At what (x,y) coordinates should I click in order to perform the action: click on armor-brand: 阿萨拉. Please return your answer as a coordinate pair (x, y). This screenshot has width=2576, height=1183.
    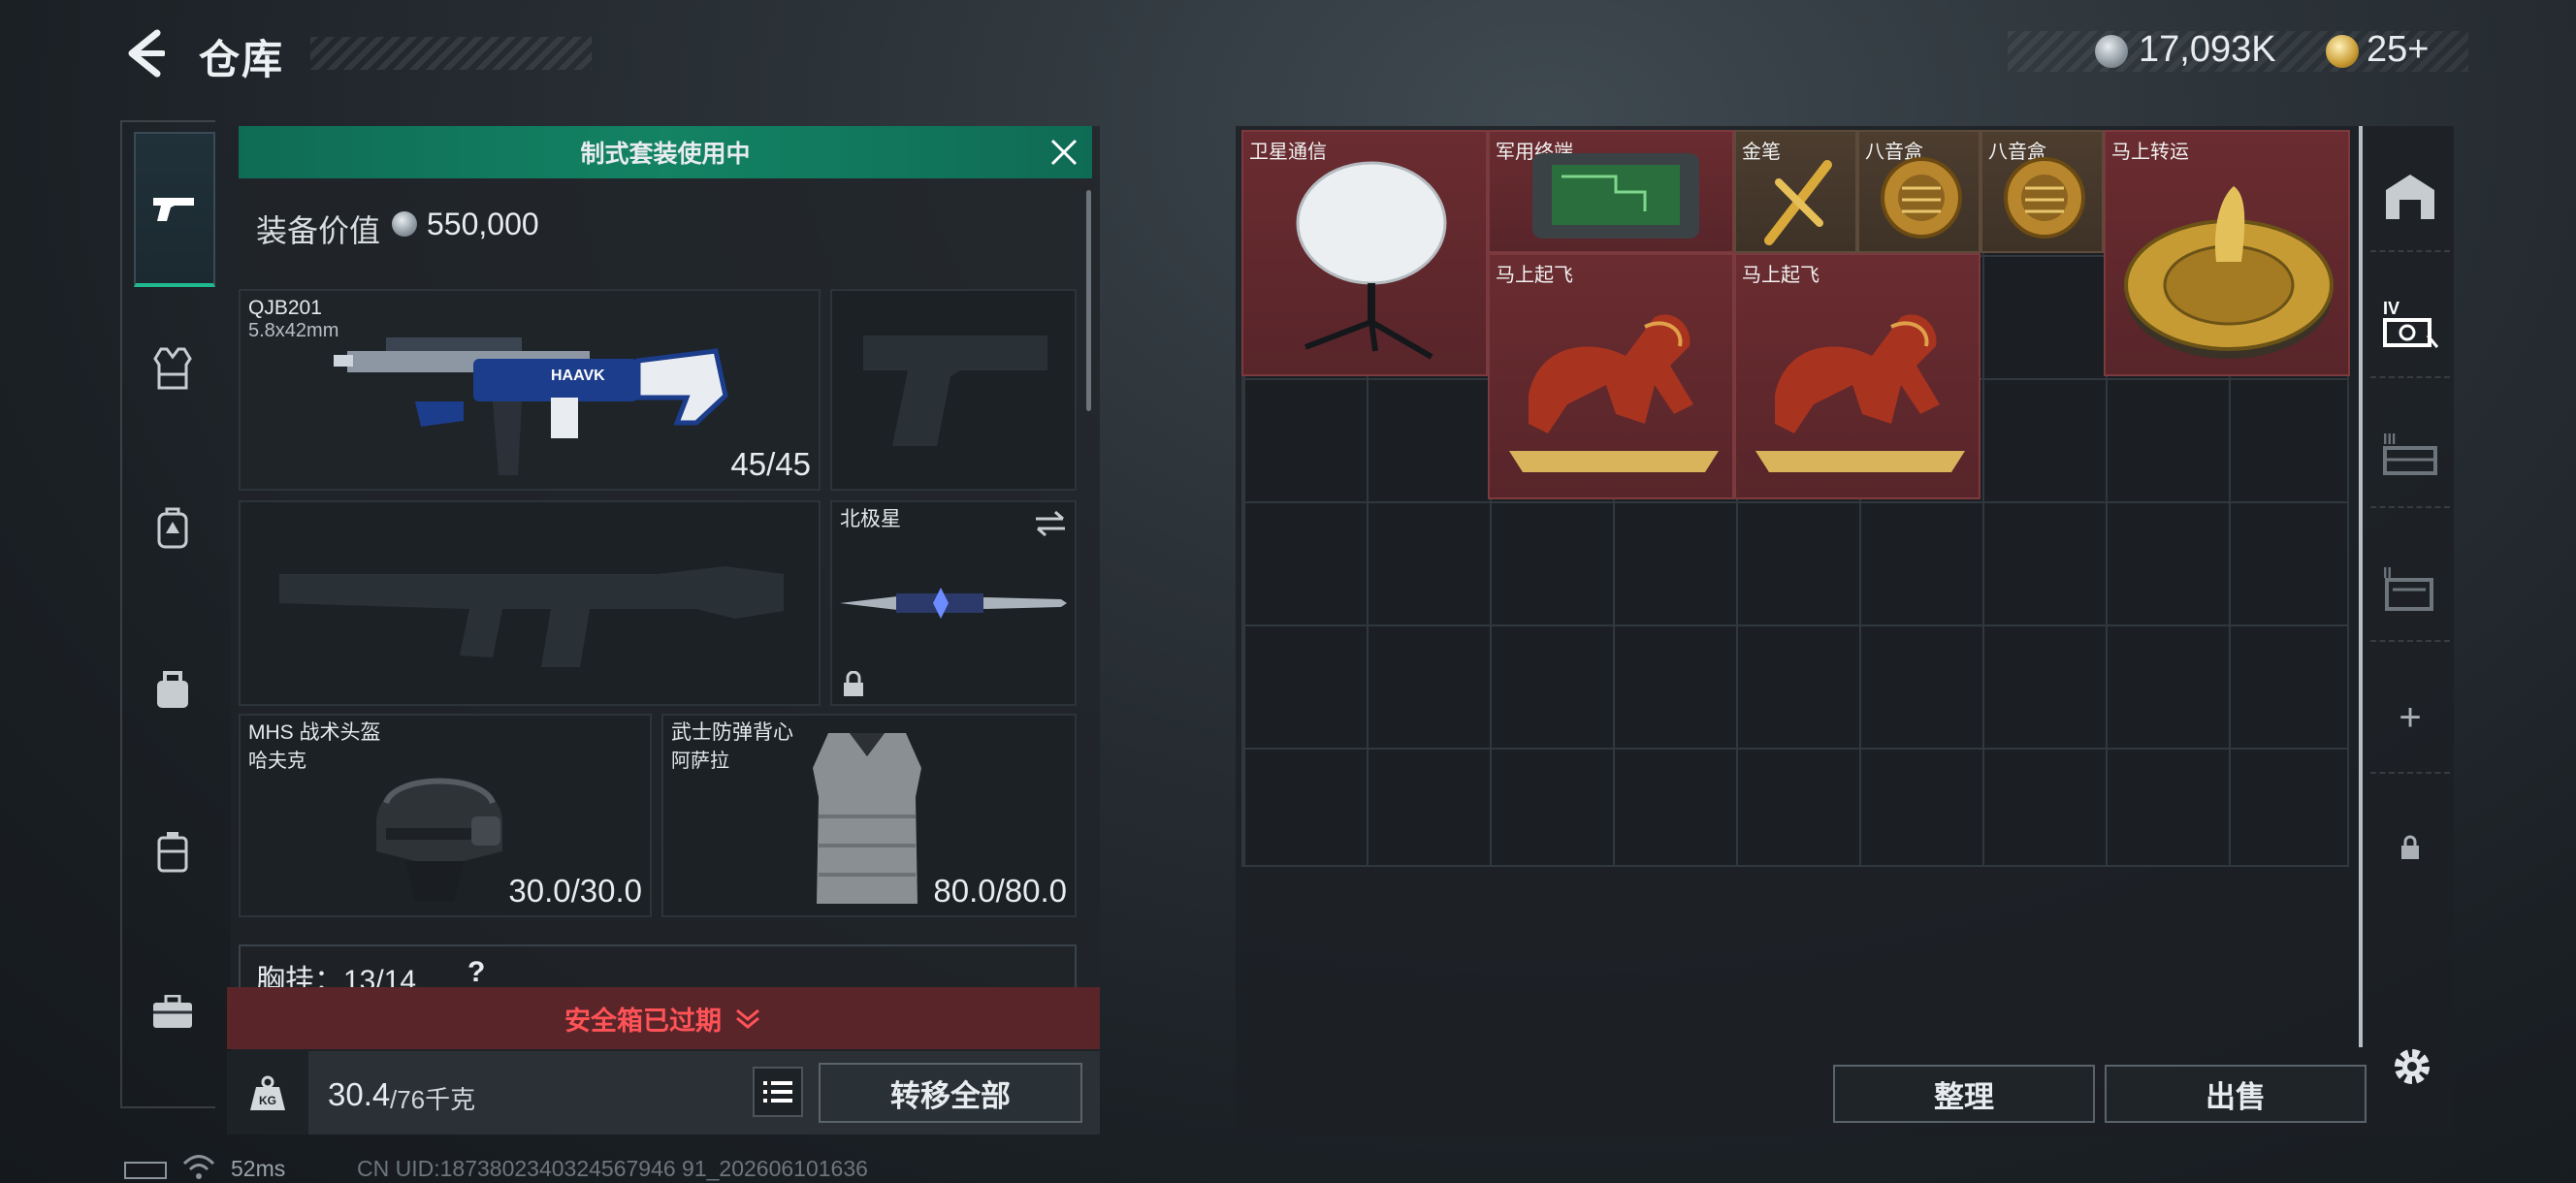
    Looking at the image, I should click on (700, 761).